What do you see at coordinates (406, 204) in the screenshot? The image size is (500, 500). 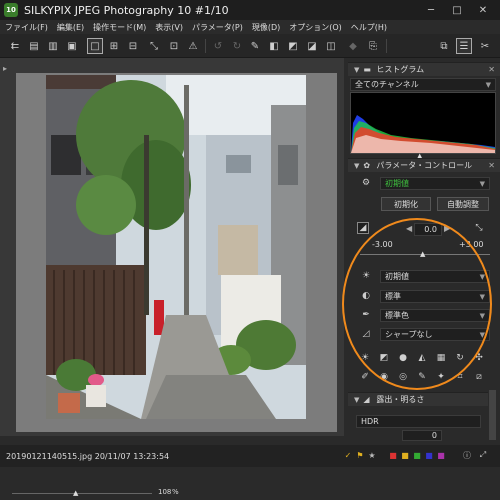 I see `reset-button: 初期化` at bounding box center [406, 204].